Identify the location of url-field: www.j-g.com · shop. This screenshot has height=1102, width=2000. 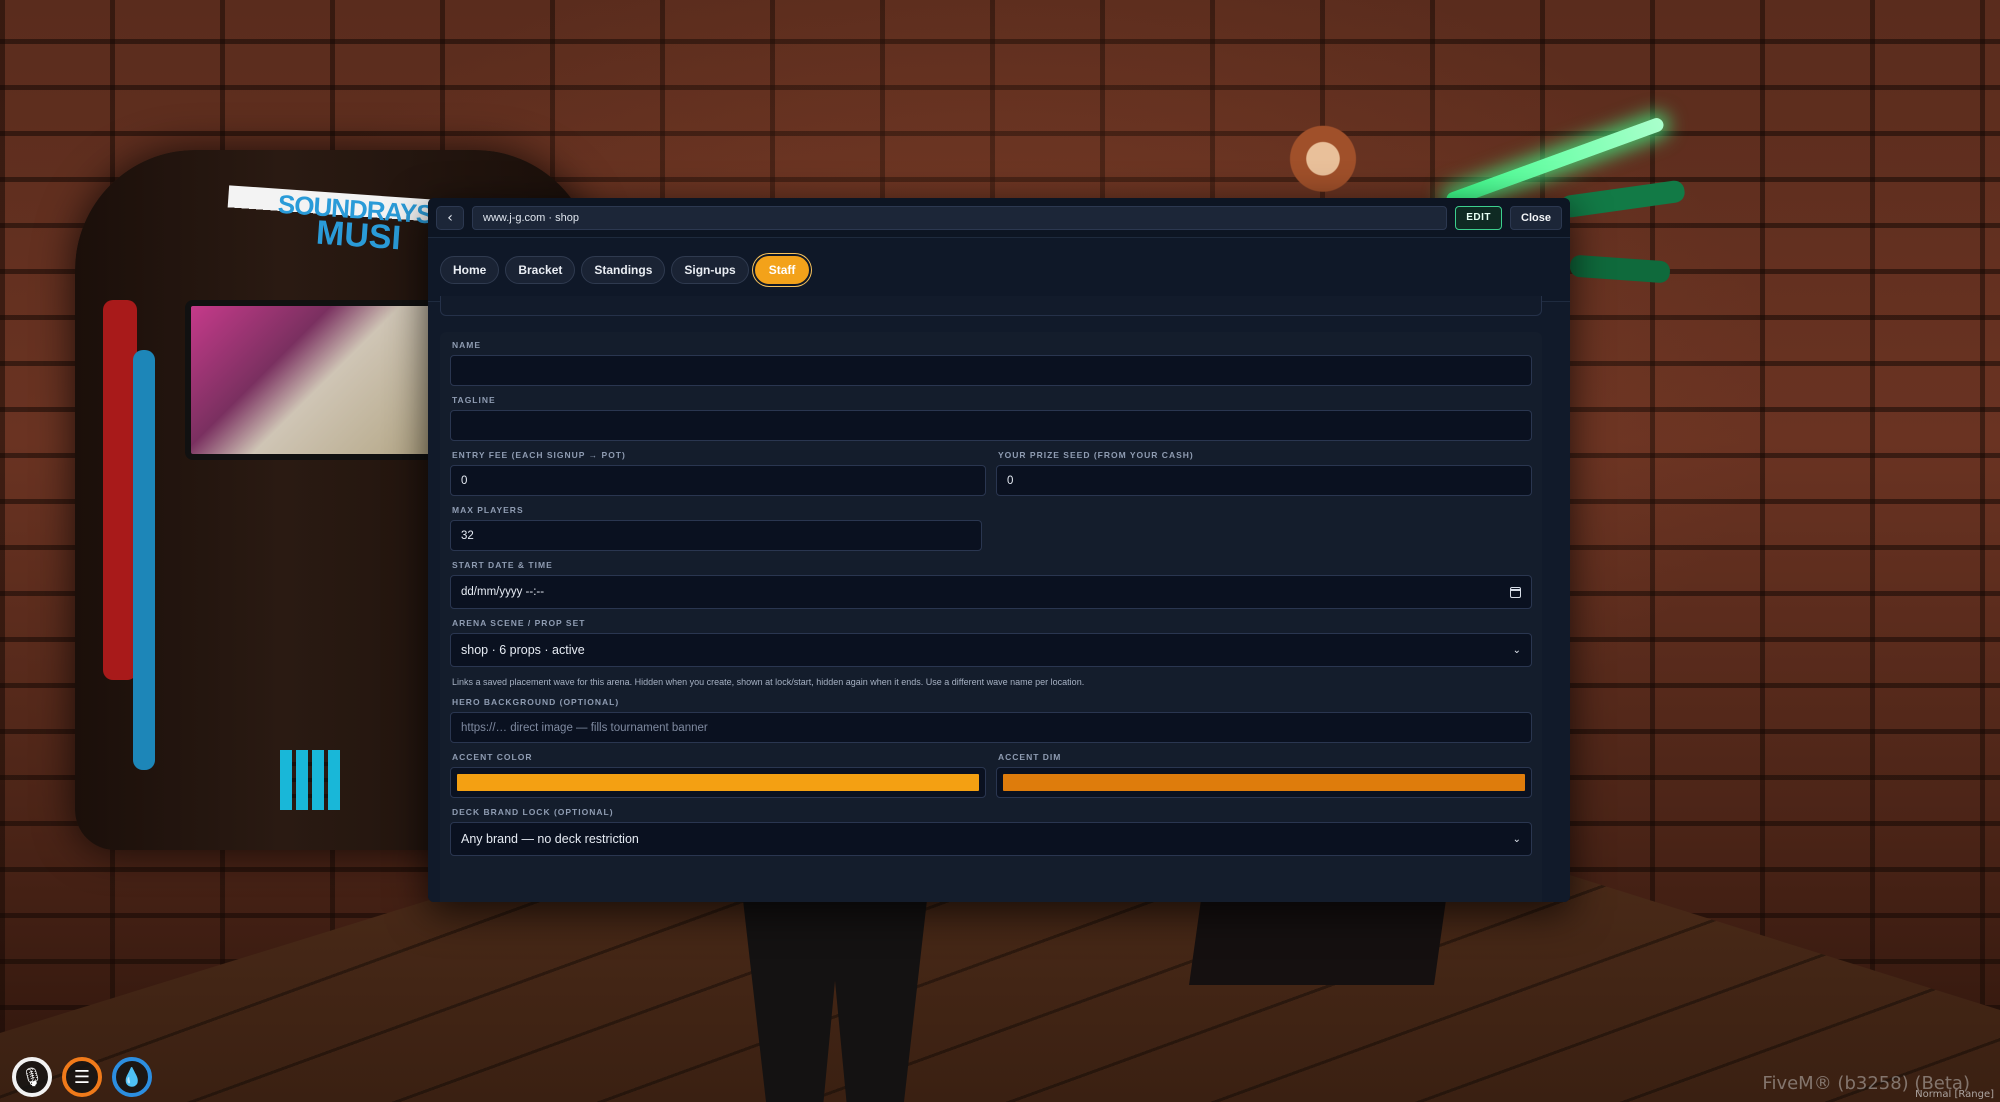
(960, 217).